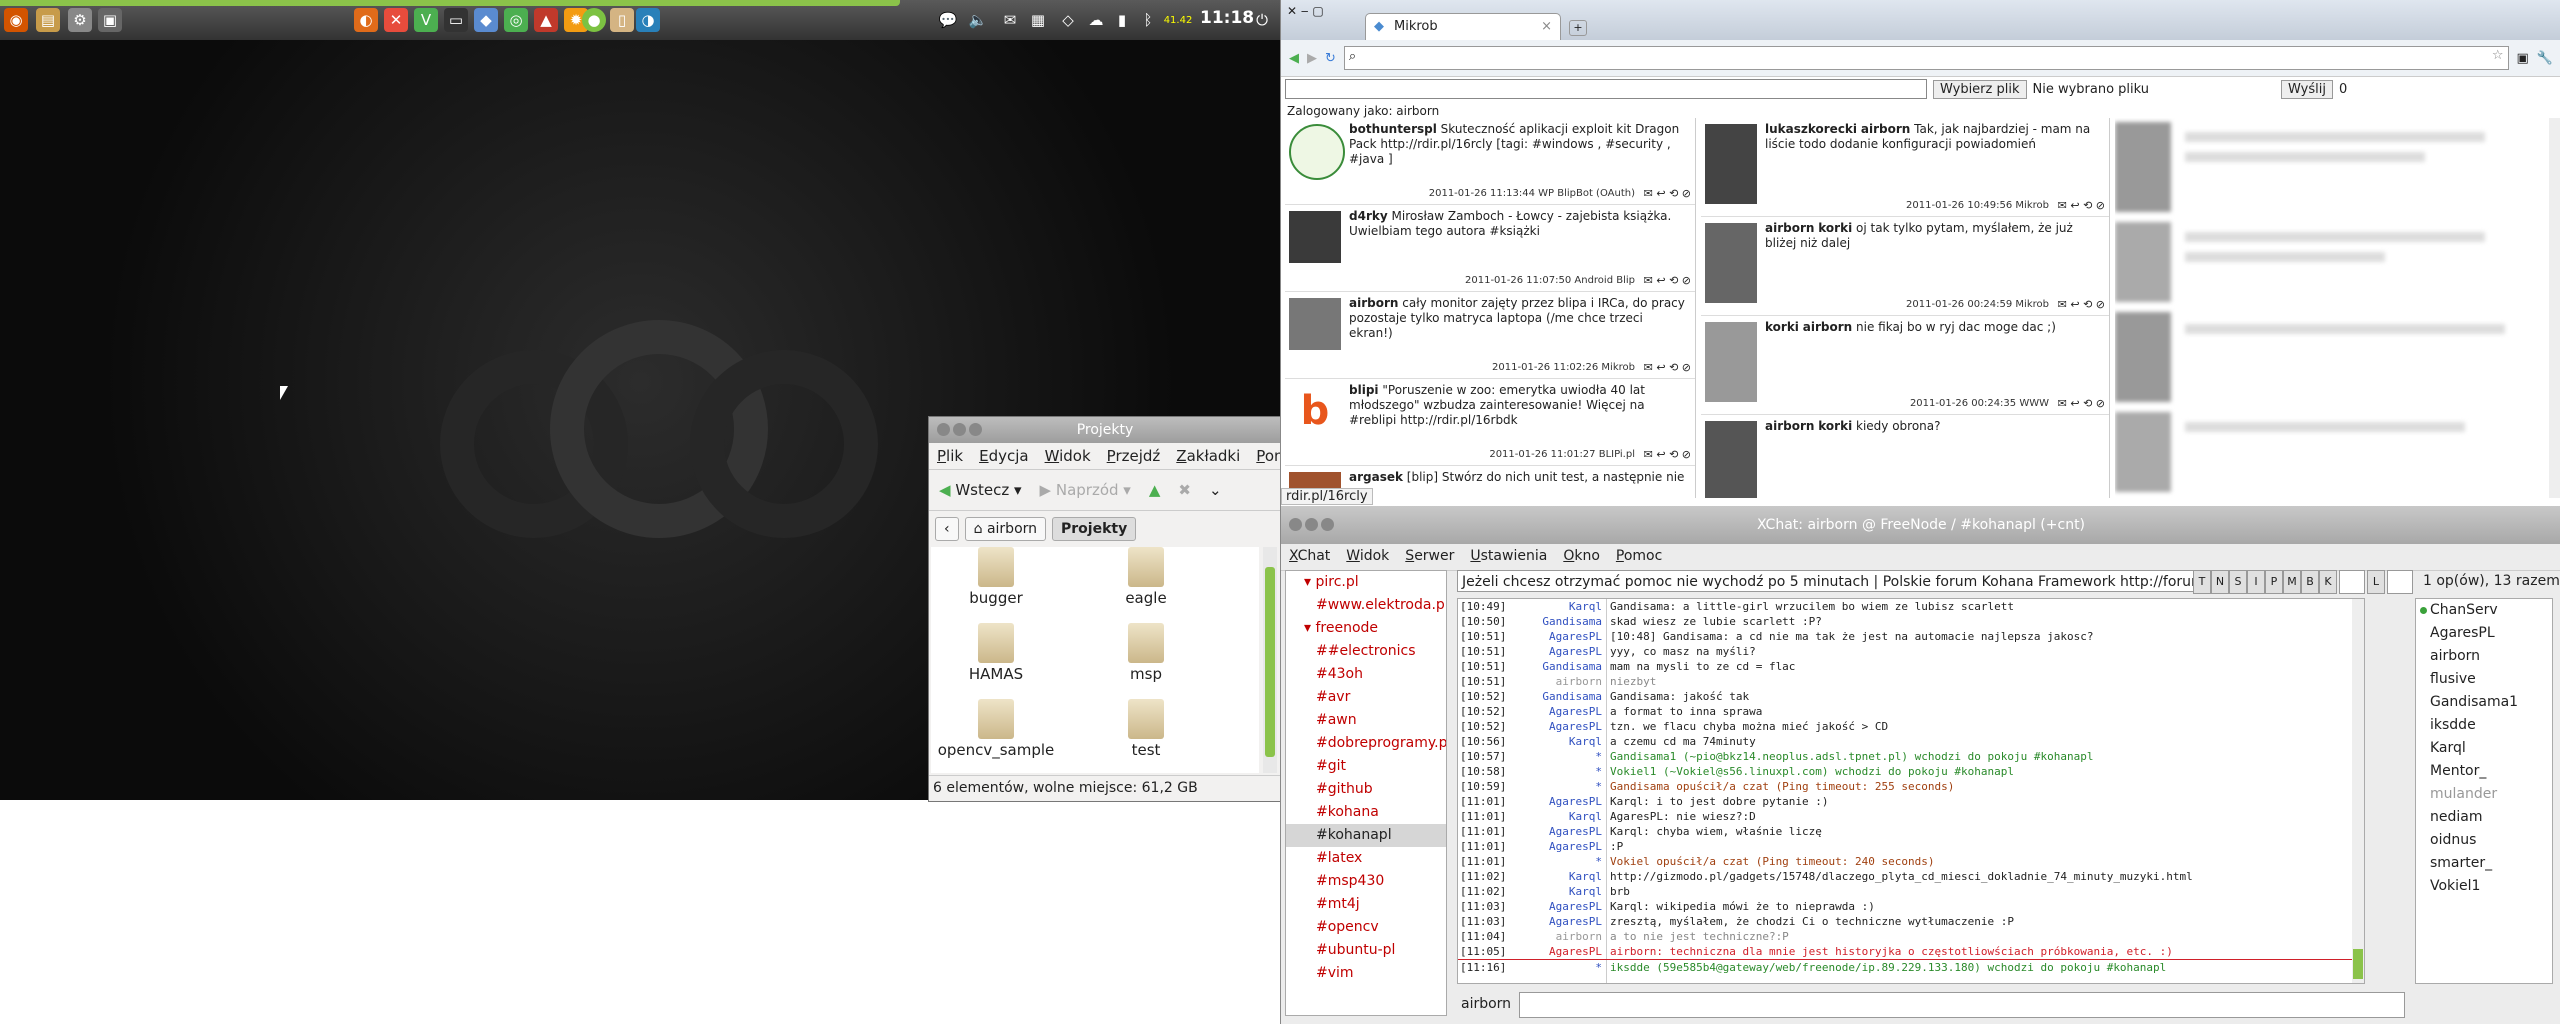 The image size is (2560, 1024). What do you see at coordinates (1134, 456) in the screenshot?
I see `menu-przejdz: Przejdź` at bounding box center [1134, 456].